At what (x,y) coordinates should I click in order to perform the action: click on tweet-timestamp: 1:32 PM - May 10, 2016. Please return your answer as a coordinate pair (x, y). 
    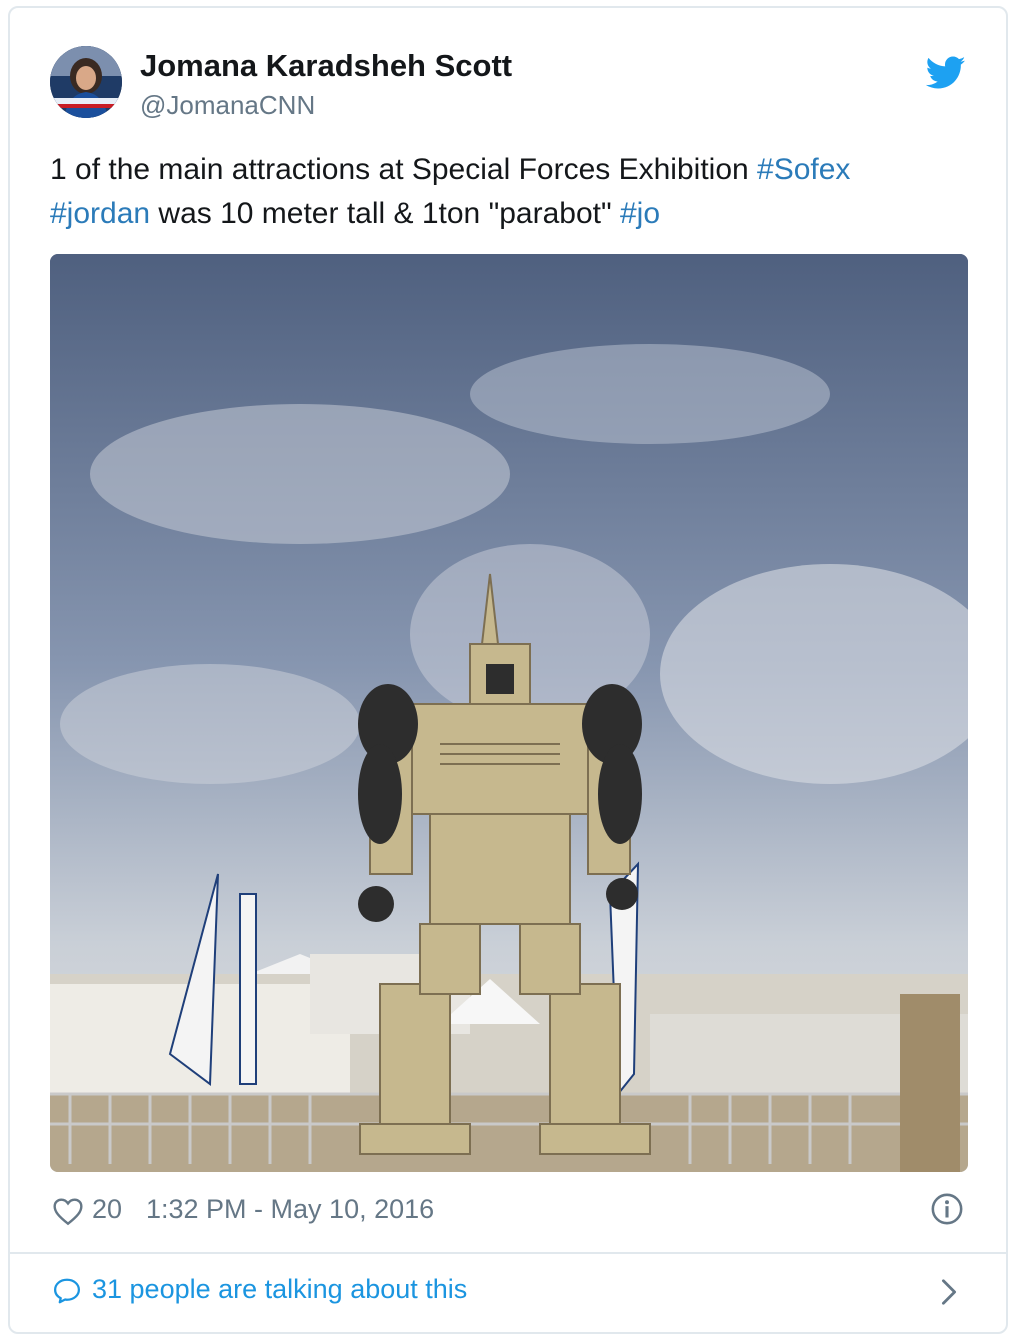
    Looking at the image, I should click on (290, 1209).